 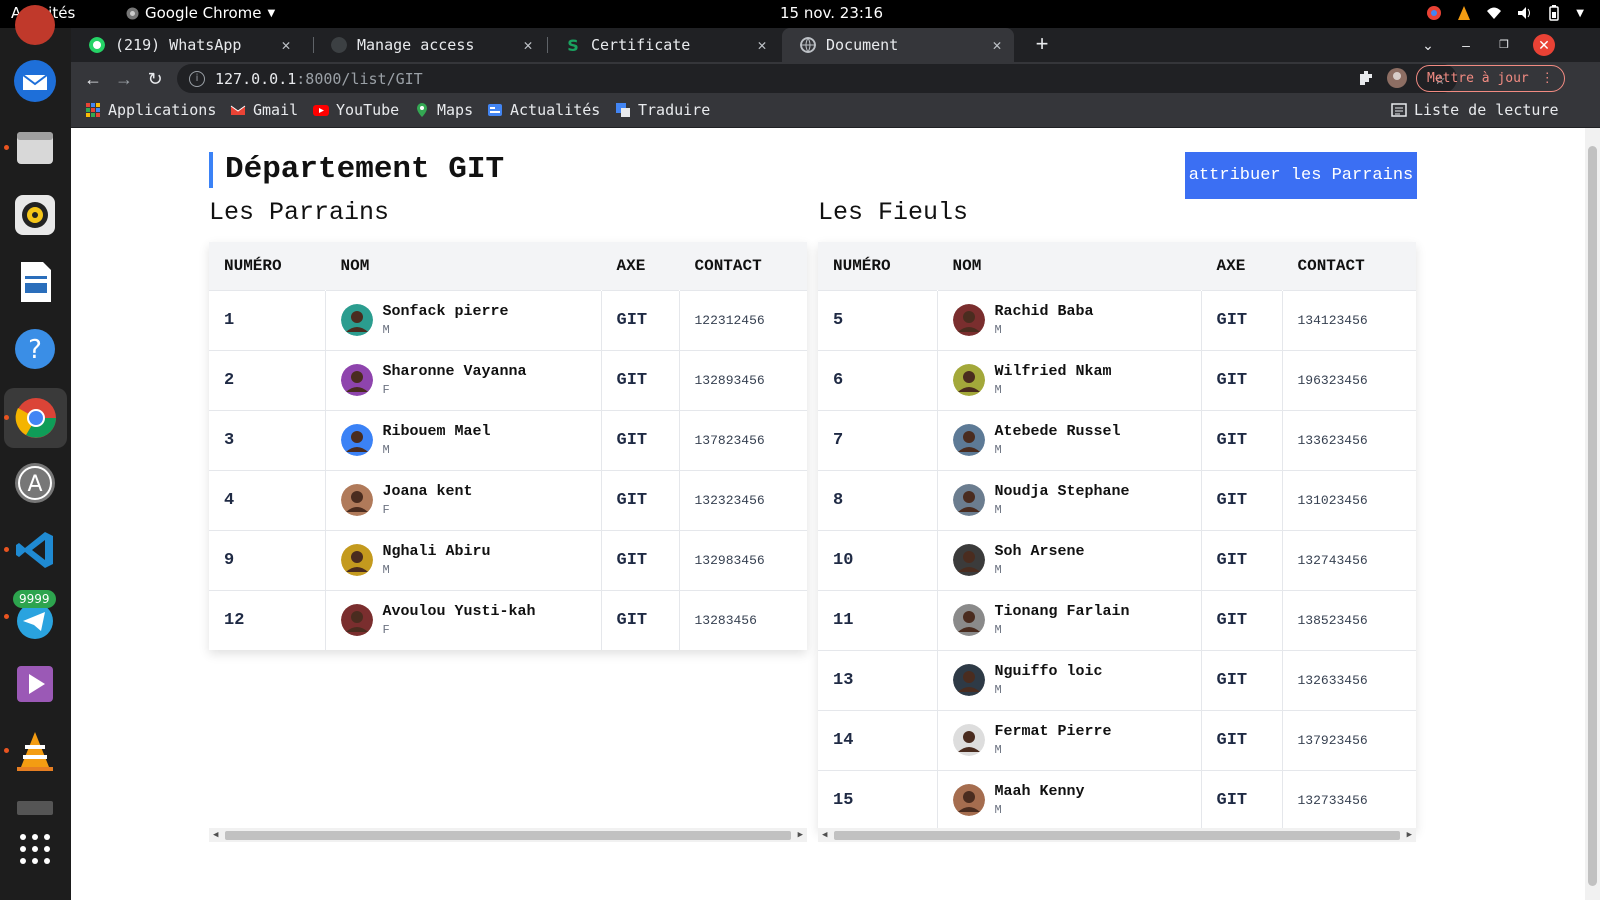 What do you see at coordinates (1494, 13) in the screenshot?
I see `wifi-icon` at bounding box center [1494, 13].